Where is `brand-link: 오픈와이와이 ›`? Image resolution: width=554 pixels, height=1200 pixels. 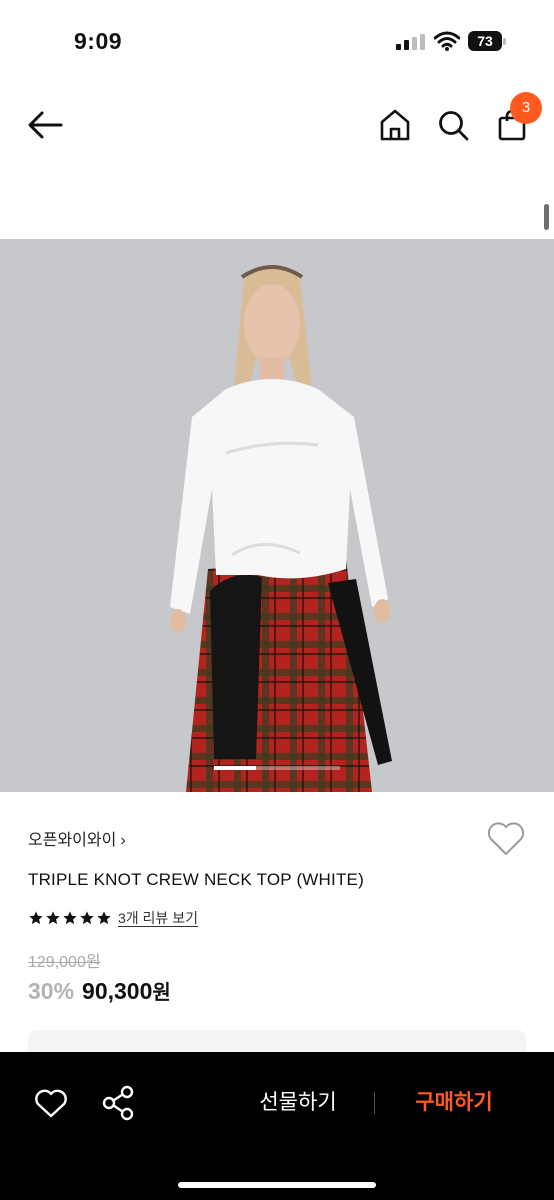
brand-link: 오픈와이와이 › is located at coordinates (77, 838).